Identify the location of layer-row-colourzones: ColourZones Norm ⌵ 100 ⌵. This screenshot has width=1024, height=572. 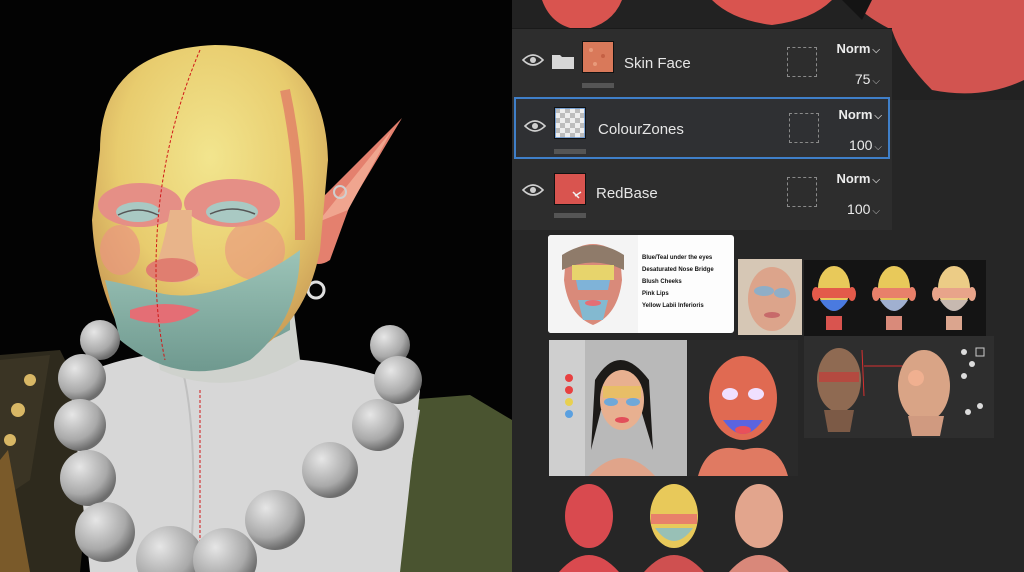
(702, 128).